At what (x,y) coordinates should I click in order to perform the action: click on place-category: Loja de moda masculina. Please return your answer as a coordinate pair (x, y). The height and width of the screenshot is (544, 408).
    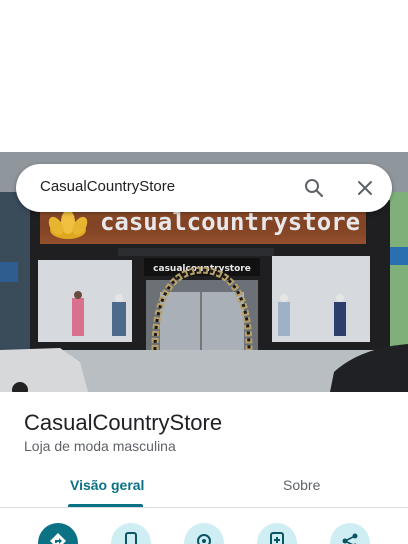
    Looking at the image, I should click on (100, 446).